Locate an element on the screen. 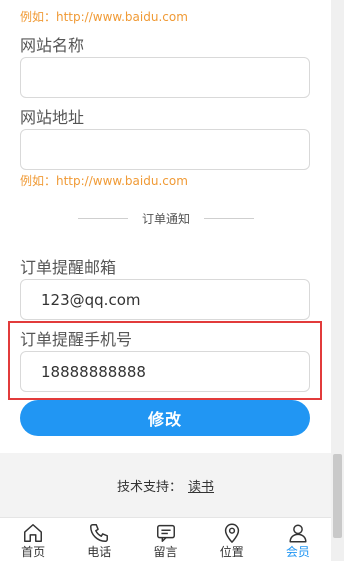  order-phone-input: 18888888888 is located at coordinates (165, 371).